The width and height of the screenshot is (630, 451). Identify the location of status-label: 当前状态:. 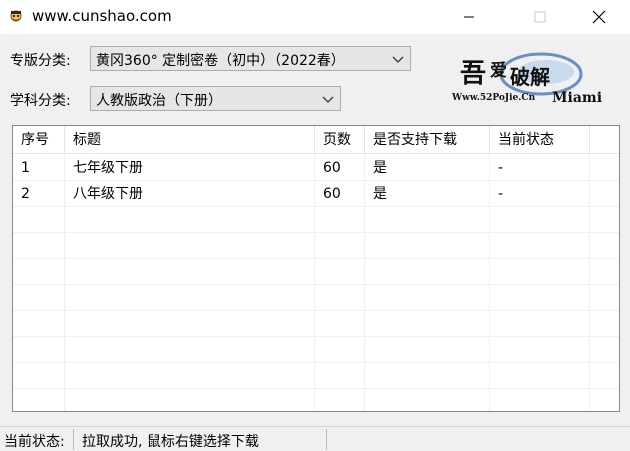
(34, 442).